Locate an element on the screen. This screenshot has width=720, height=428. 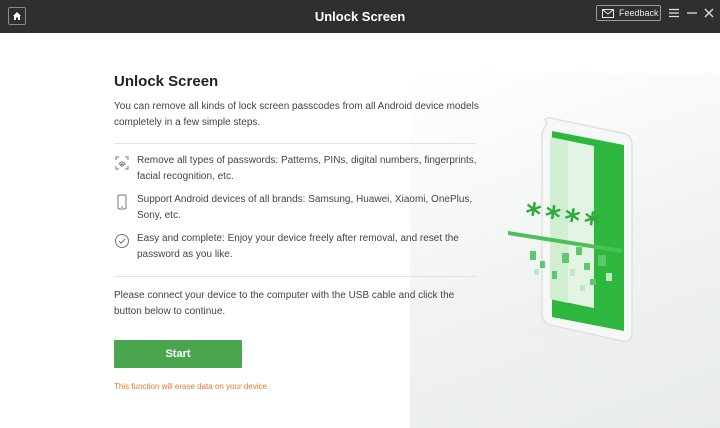
fingerprint-icon is located at coordinates (122, 163).